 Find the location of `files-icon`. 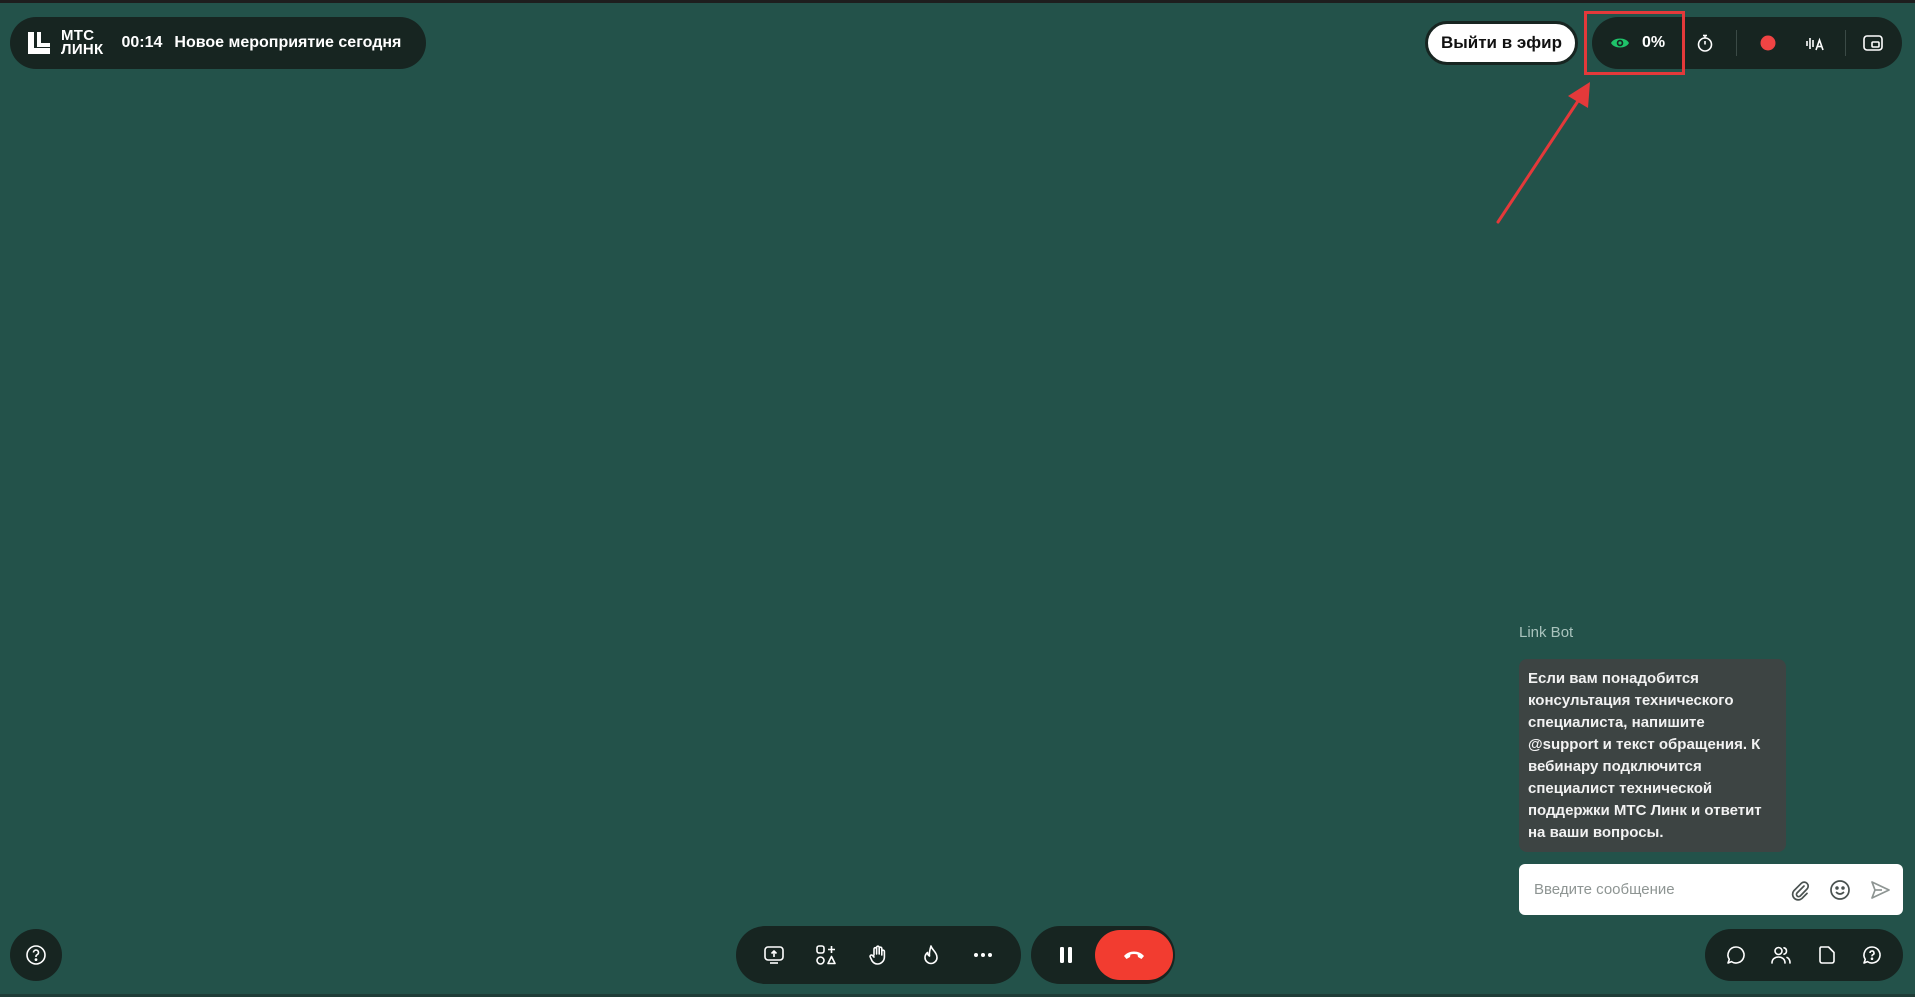

files-icon is located at coordinates (1827, 955).